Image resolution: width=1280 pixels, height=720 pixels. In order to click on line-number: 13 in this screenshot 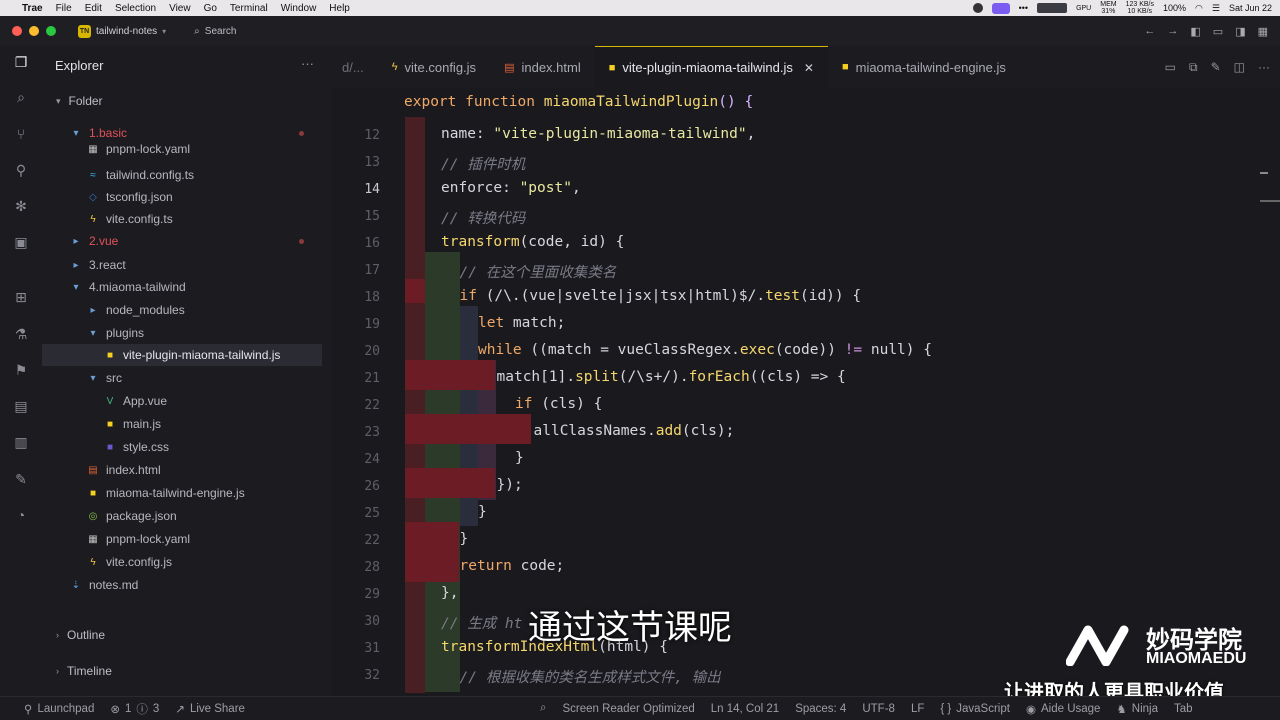, I will do `click(372, 162)`.